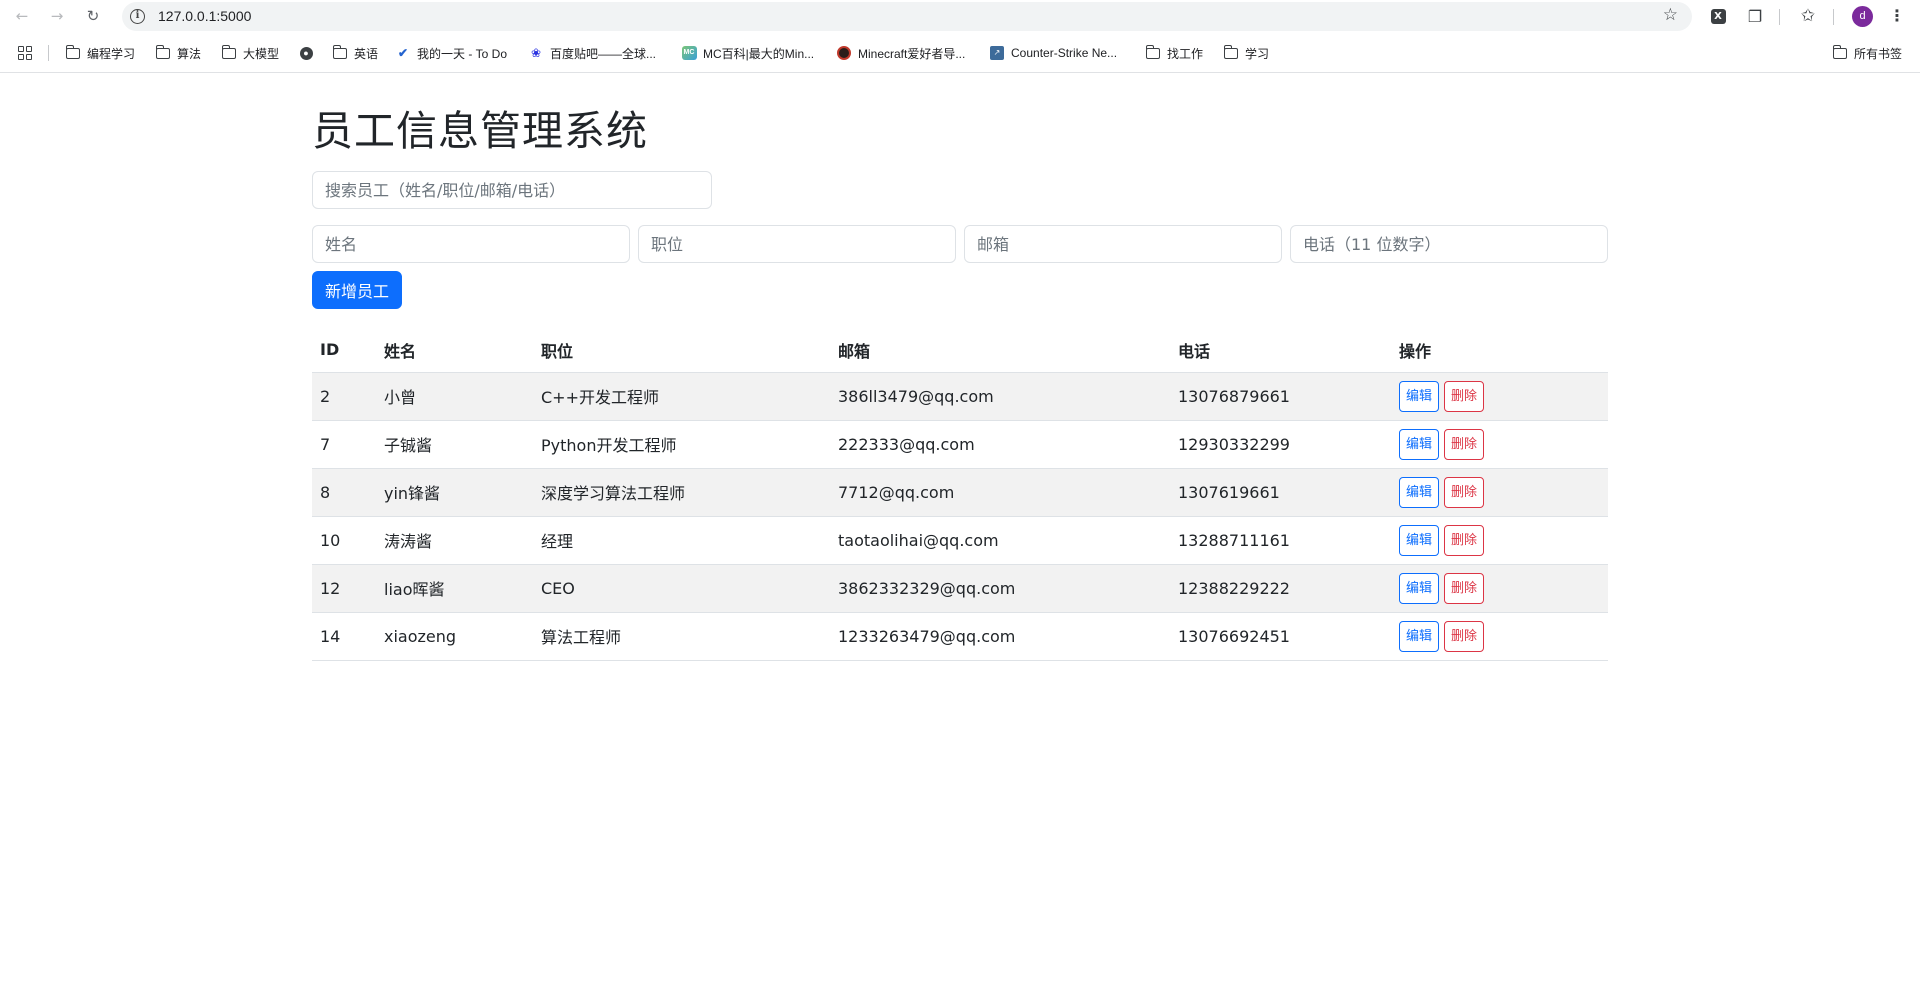  What do you see at coordinates (25, 53) in the screenshot?
I see `apps-grid-icon` at bounding box center [25, 53].